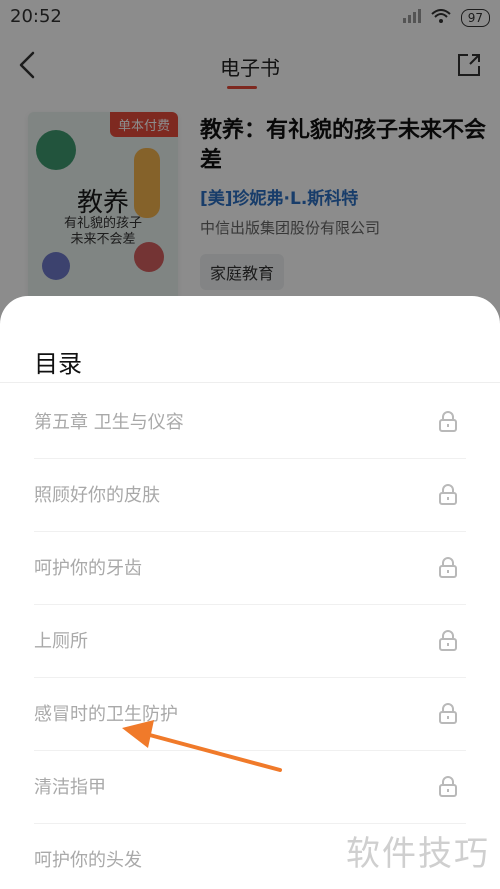 The image size is (500, 889). What do you see at coordinates (61, 641) in the screenshot?
I see `toc-item-label: 上厕所` at bounding box center [61, 641].